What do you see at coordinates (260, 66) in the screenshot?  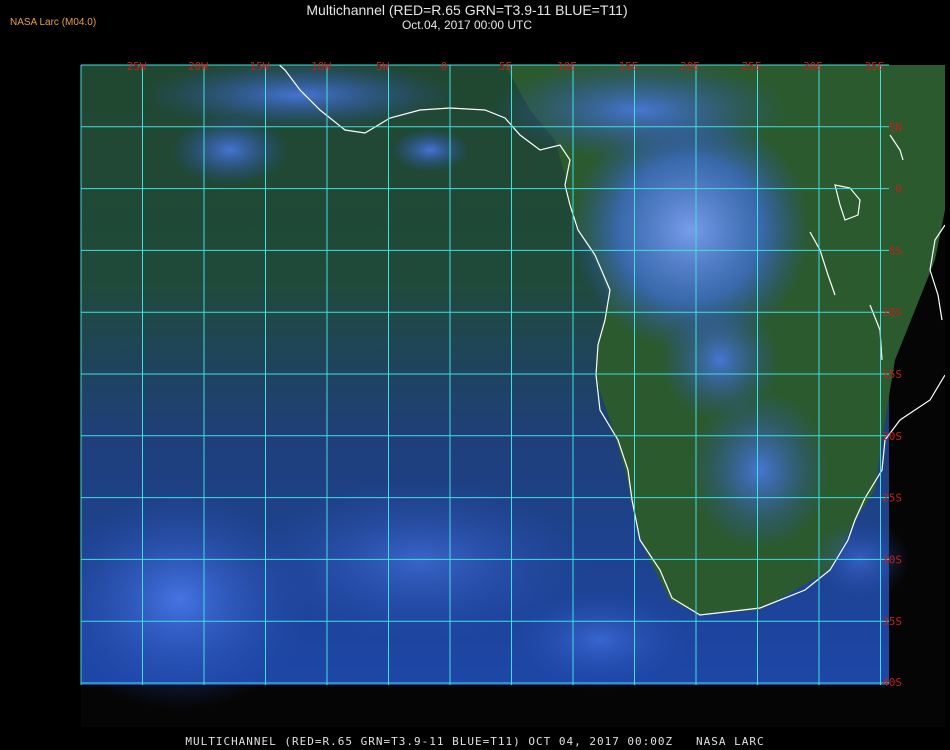 I see `lon-label-15w: 15W` at bounding box center [260, 66].